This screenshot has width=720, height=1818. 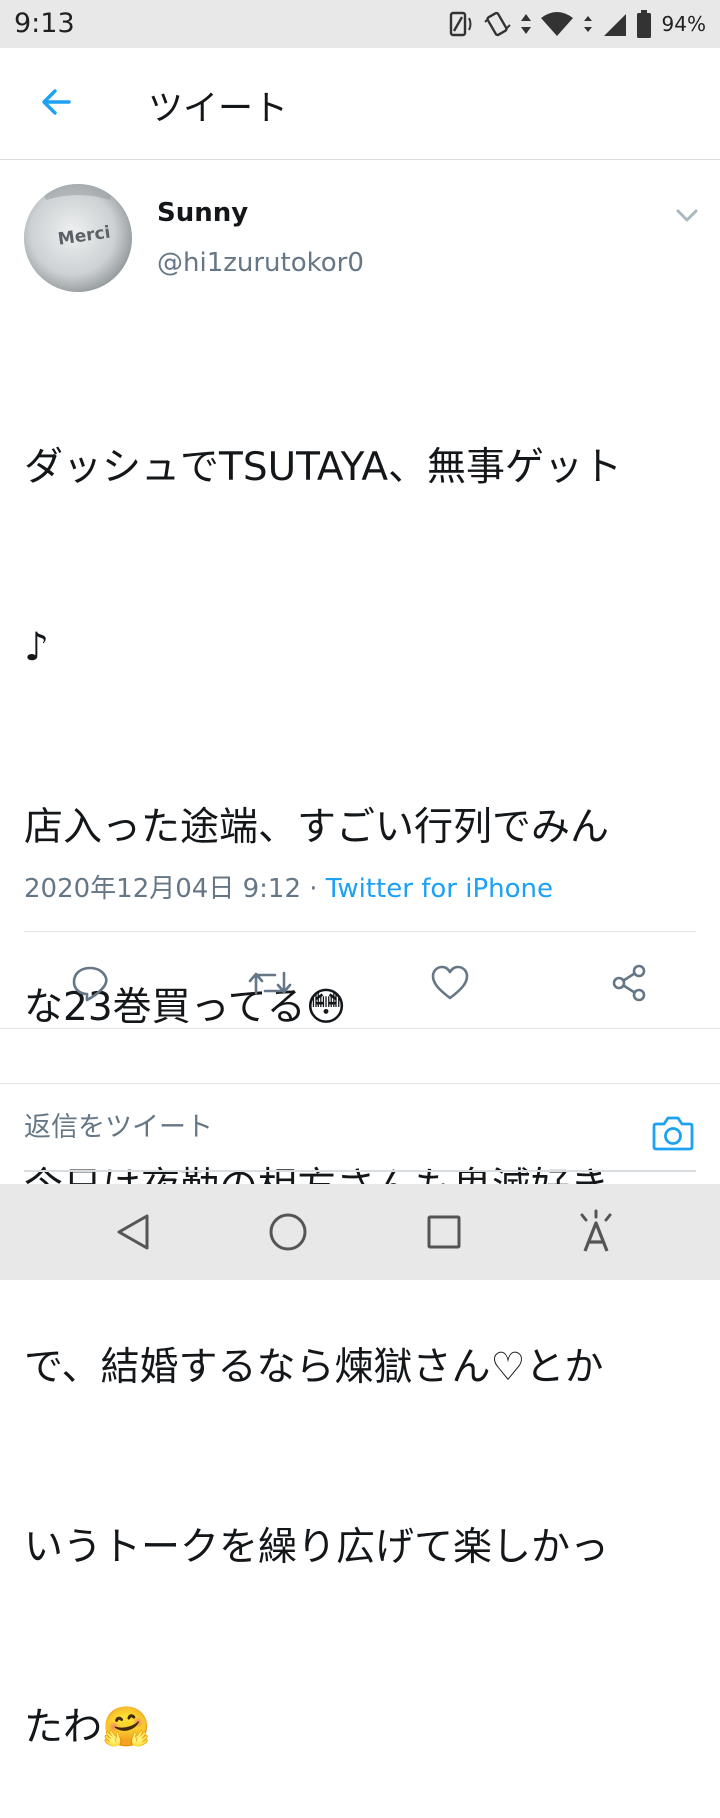 What do you see at coordinates (202, 213) in the screenshot?
I see `author-name: Sunny` at bounding box center [202, 213].